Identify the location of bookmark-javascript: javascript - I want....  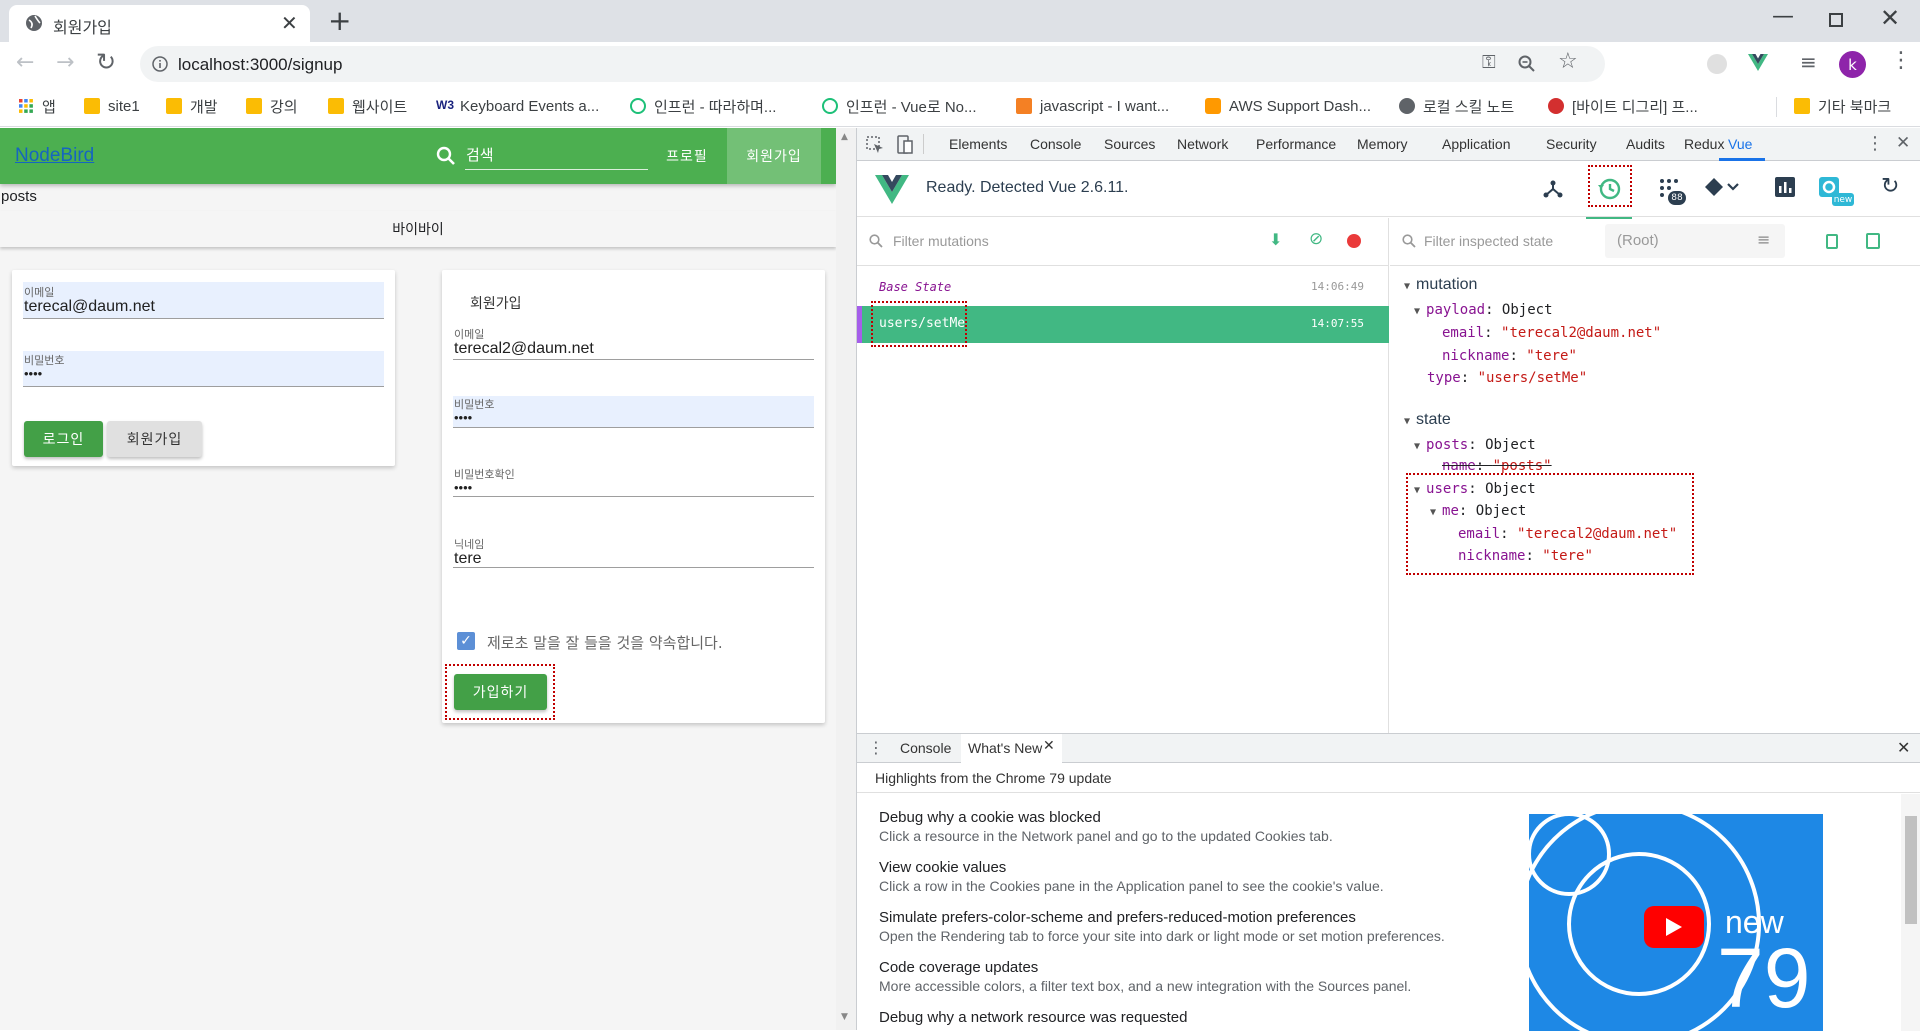
(1092, 106).